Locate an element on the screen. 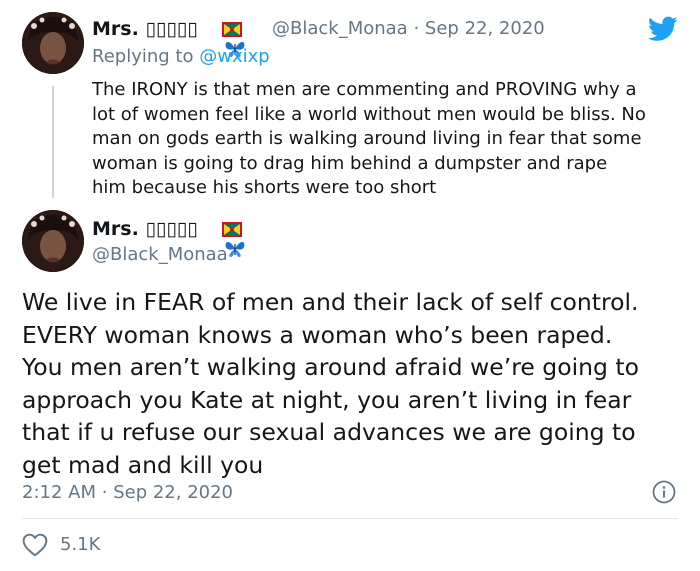 The height and width of the screenshot is (571, 700). main-name-glyphs: ▯▯▯▯▯ is located at coordinates (171, 229).